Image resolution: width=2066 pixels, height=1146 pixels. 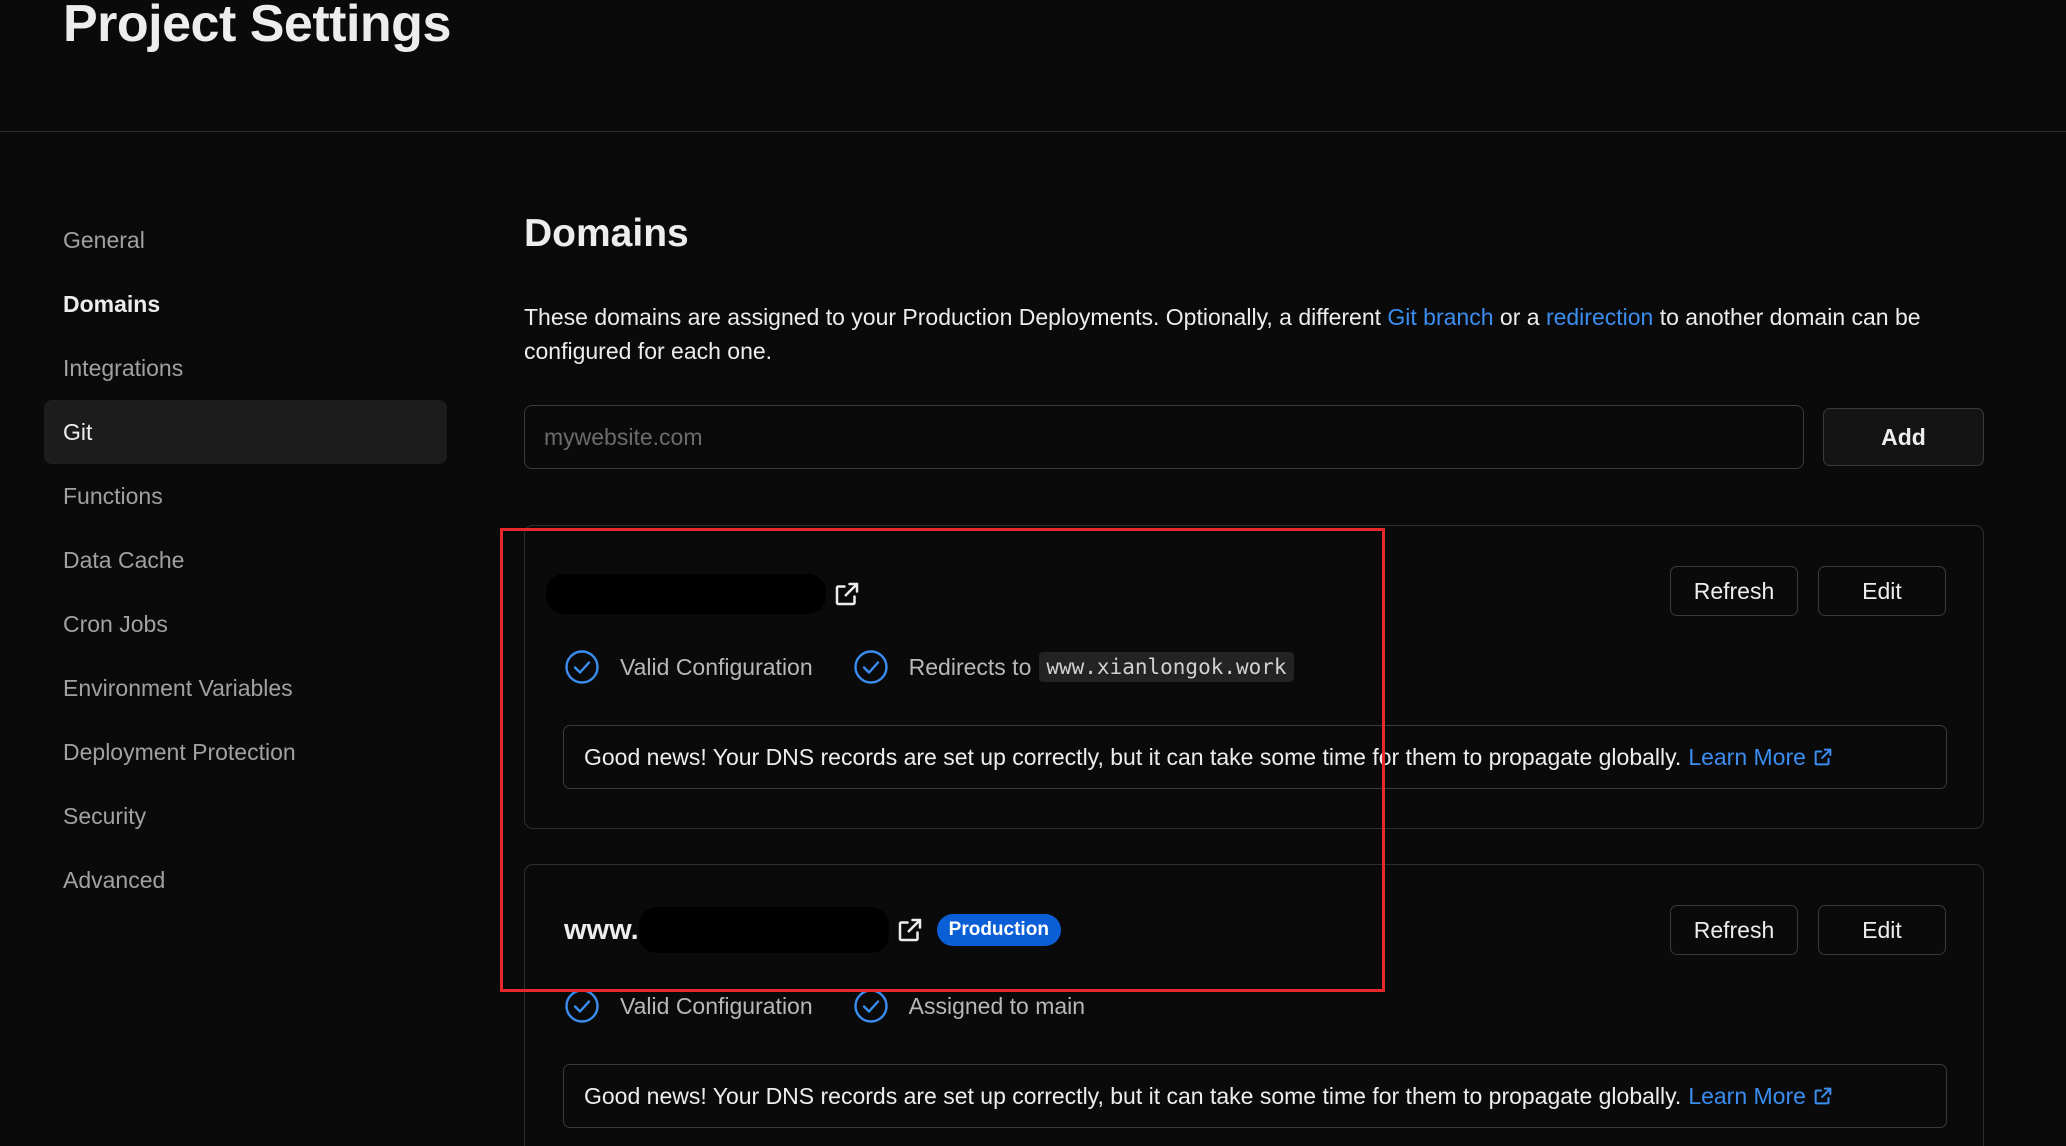 What do you see at coordinates (245, 304) in the screenshot?
I see `sidebar-item-domains: Domains` at bounding box center [245, 304].